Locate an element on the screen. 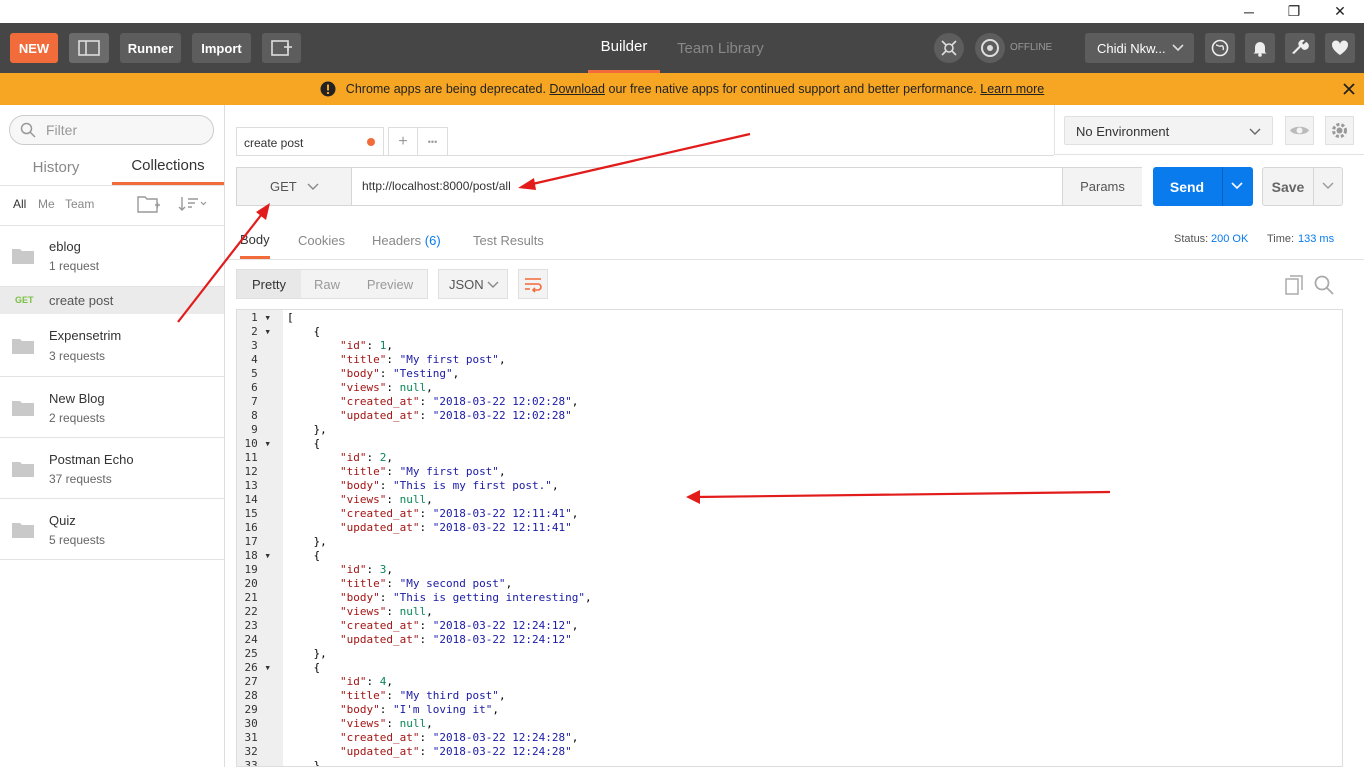  filter-me: Me is located at coordinates (46, 204).